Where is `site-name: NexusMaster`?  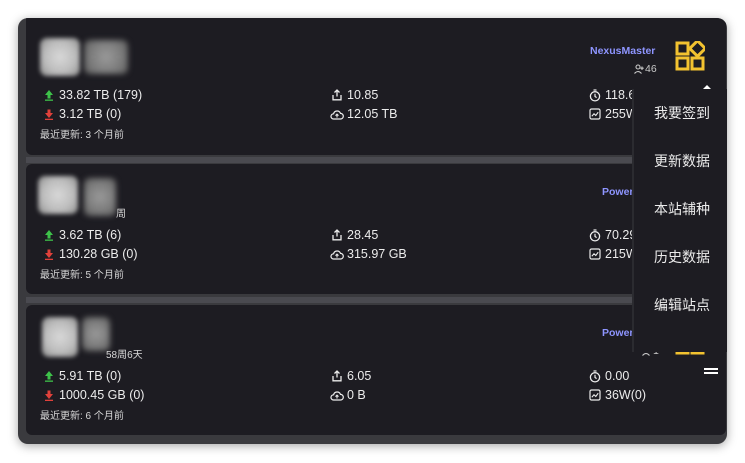 site-name: NexusMaster is located at coordinates (622, 51).